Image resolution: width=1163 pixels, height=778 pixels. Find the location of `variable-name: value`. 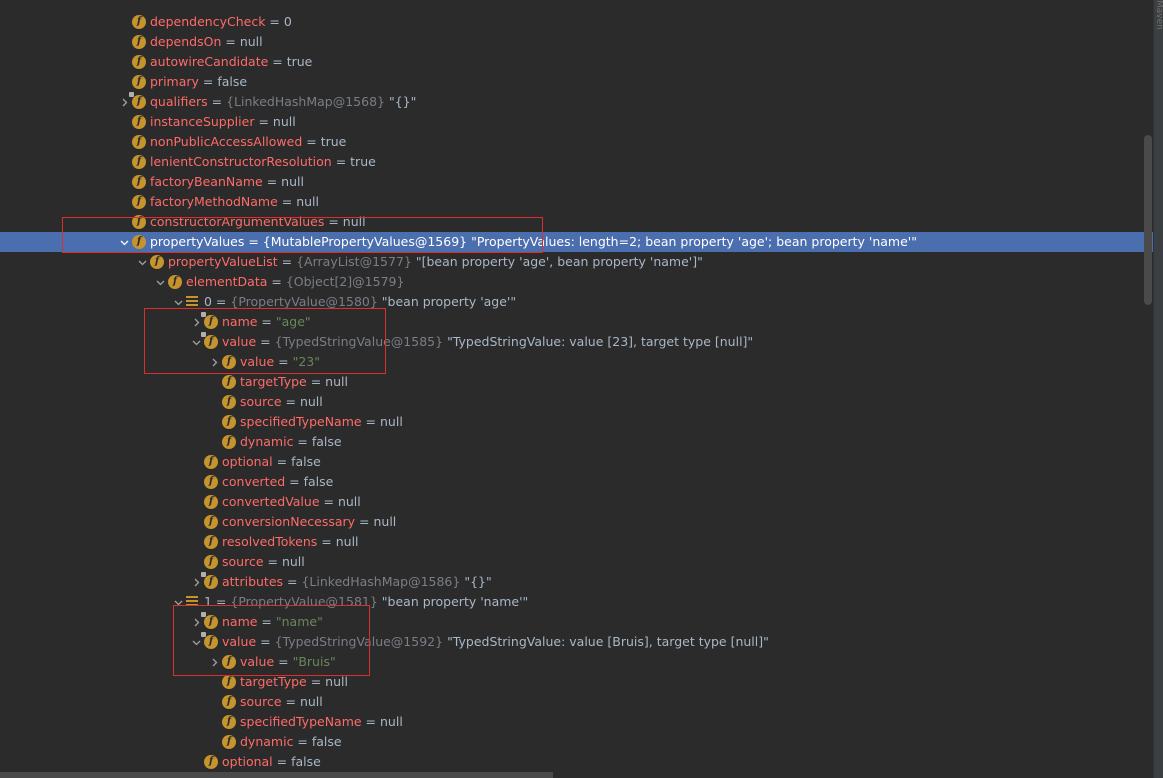

variable-name: value is located at coordinates (257, 361).